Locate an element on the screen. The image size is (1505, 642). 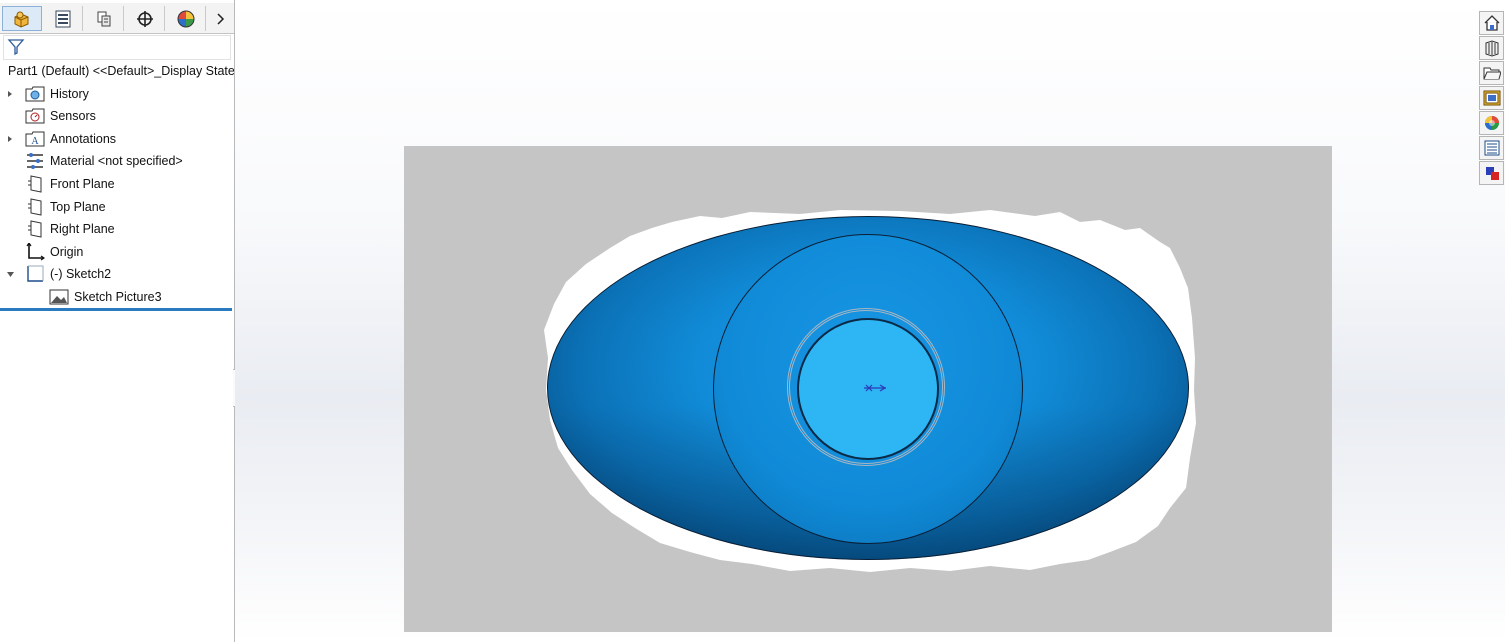
folder-icon is located at coordinates (1492, 73).